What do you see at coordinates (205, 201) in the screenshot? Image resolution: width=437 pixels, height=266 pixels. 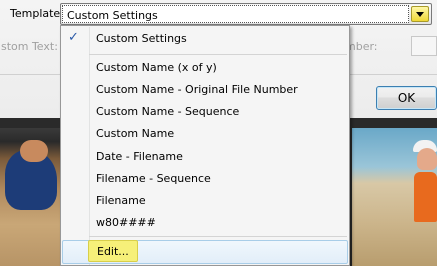 I see `menu-item-filename: Filename` at bounding box center [205, 201].